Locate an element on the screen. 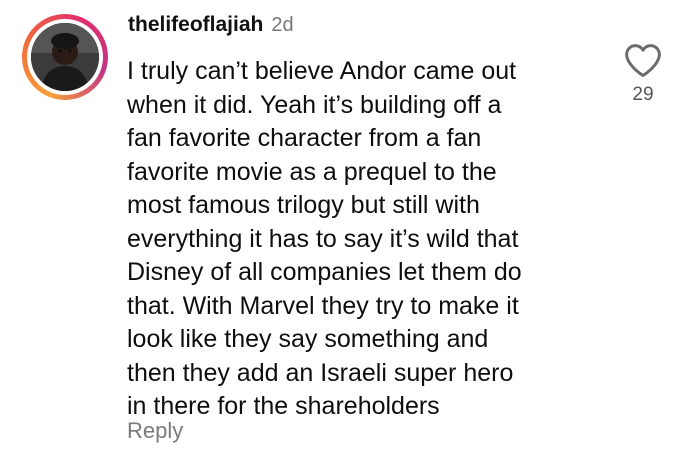 This screenshot has height=467, width=700. comment-text-line: favorite movie as a prequel to the is located at coordinates (312, 171).